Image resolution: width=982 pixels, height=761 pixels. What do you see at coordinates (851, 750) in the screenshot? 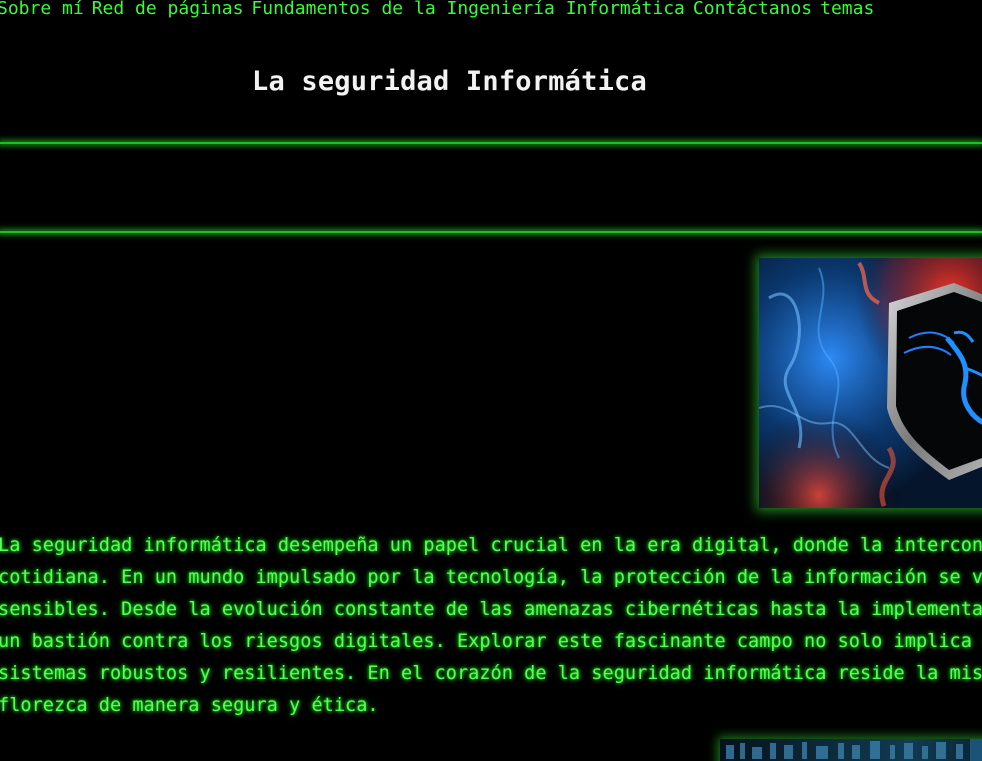
I see `digital-code-image` at bounding box center [851, 750].